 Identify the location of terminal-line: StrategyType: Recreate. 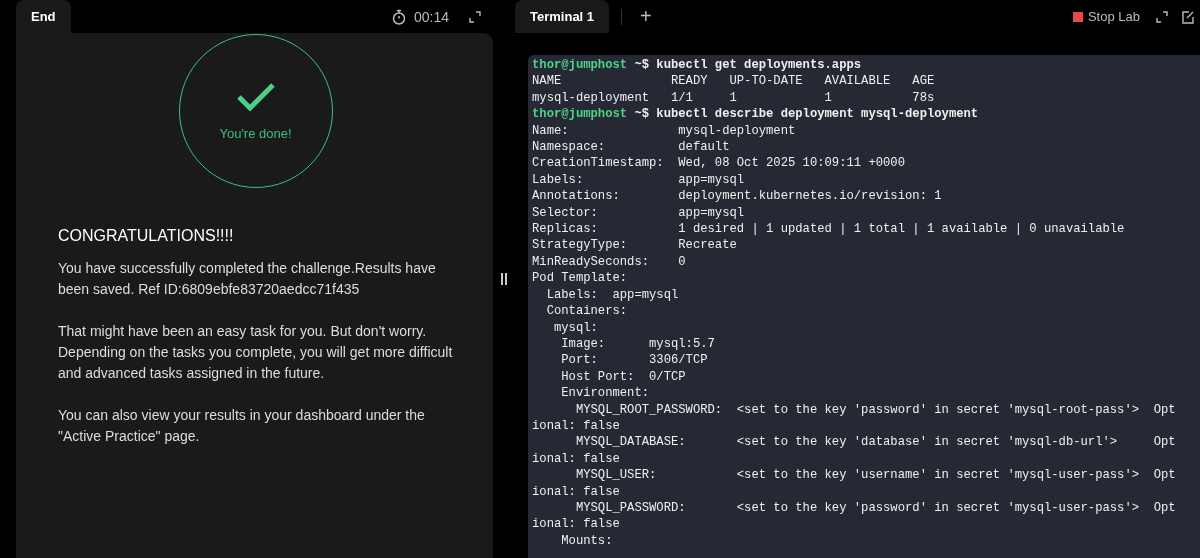
(635, 245).